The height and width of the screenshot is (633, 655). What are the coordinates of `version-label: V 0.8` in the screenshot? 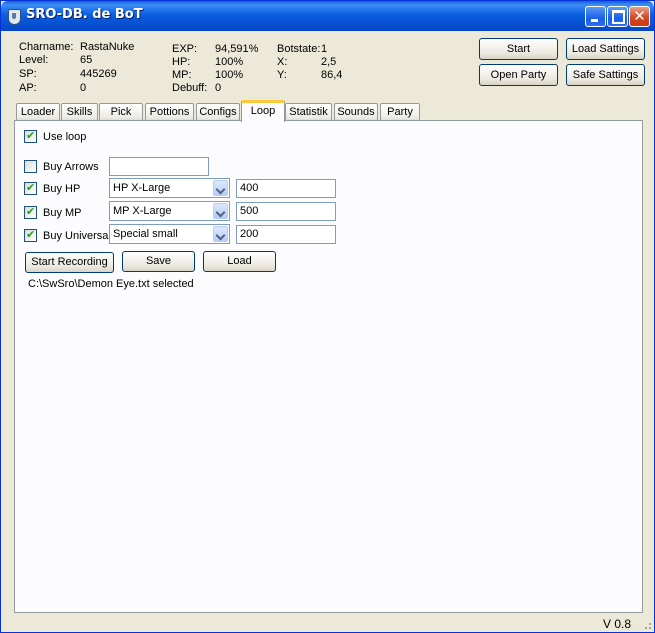 It's located at (617, 624).